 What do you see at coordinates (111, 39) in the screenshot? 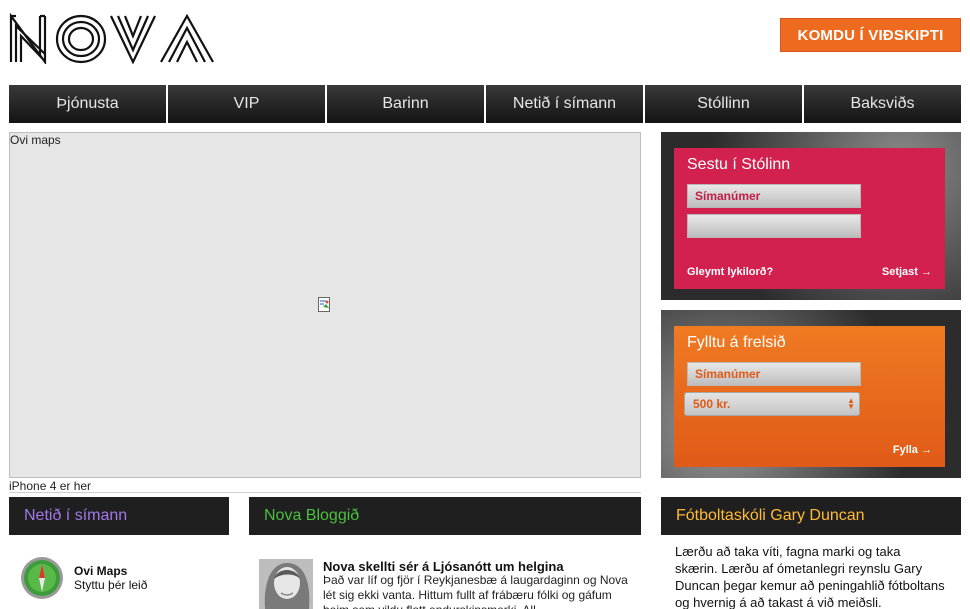
I see `nova-logo-graphic` at bounding box center [111, 39].